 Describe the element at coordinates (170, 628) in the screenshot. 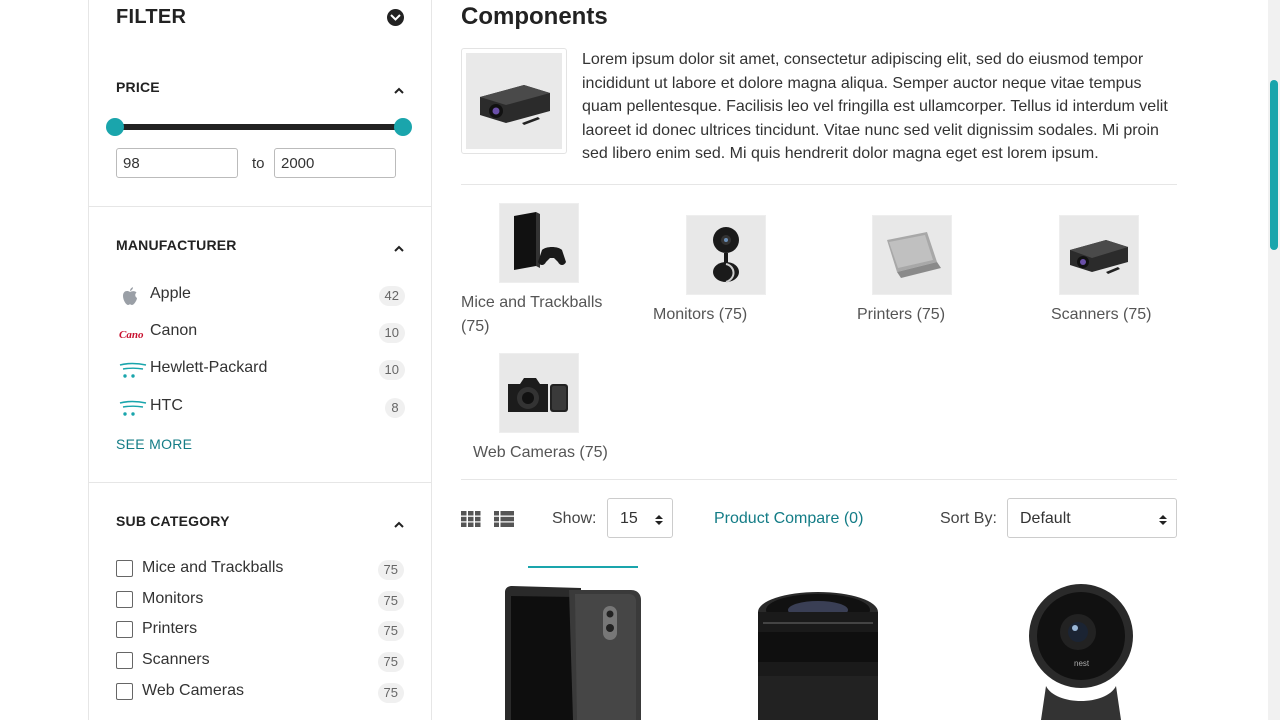

I see `sub-category-name: Printers` at that location.